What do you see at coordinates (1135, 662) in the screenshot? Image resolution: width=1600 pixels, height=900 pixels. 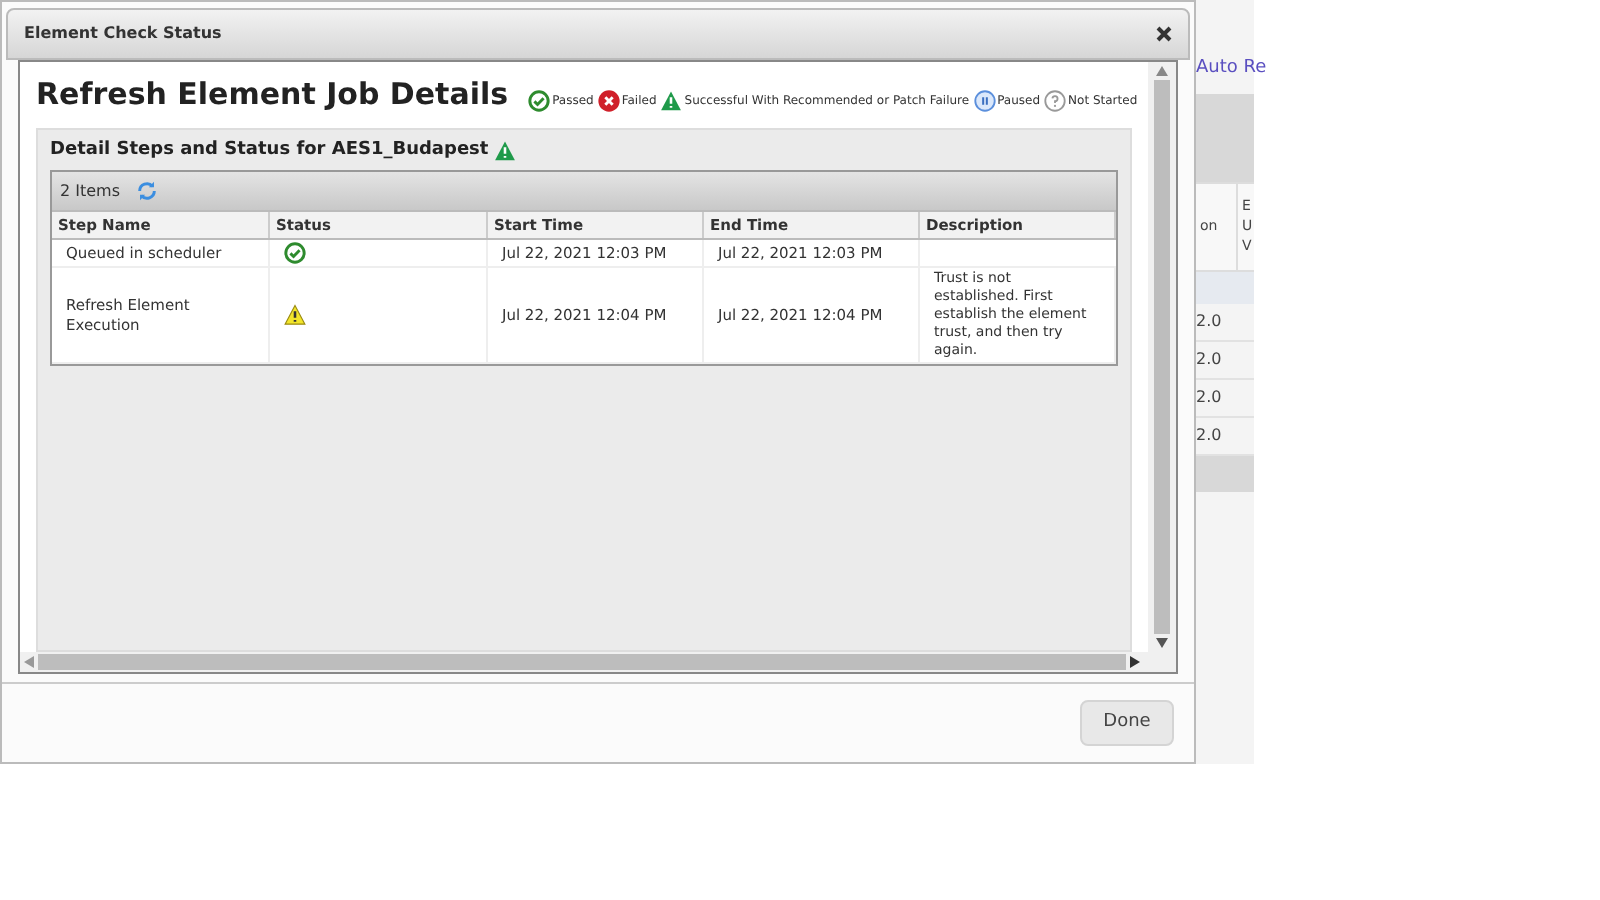 I see `right-arrow-icon` at bounding box center [1135, 662].